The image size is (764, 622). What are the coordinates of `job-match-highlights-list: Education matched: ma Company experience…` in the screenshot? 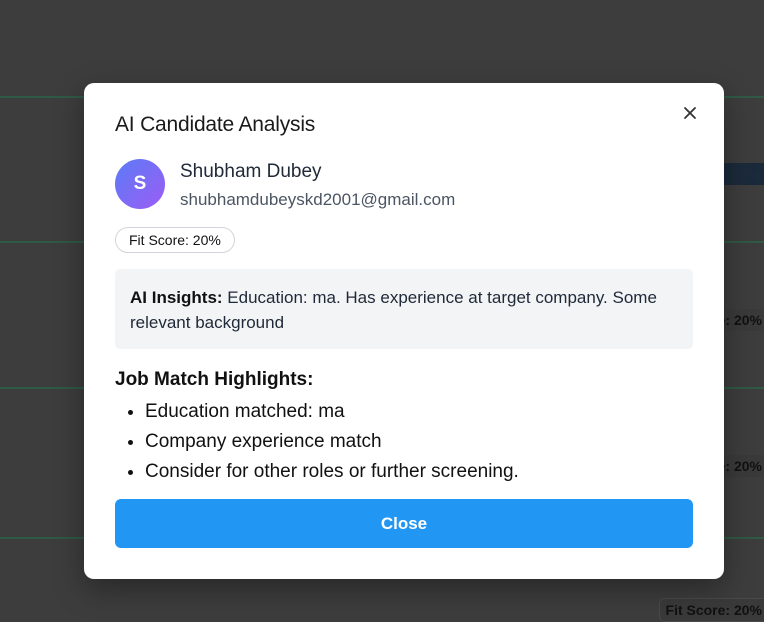 It's located at (317, 442).